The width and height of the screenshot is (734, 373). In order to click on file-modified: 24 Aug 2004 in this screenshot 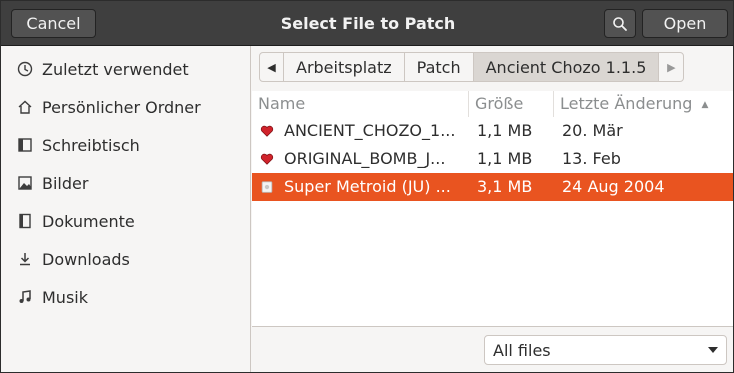, I will do `click(613, 186)`.